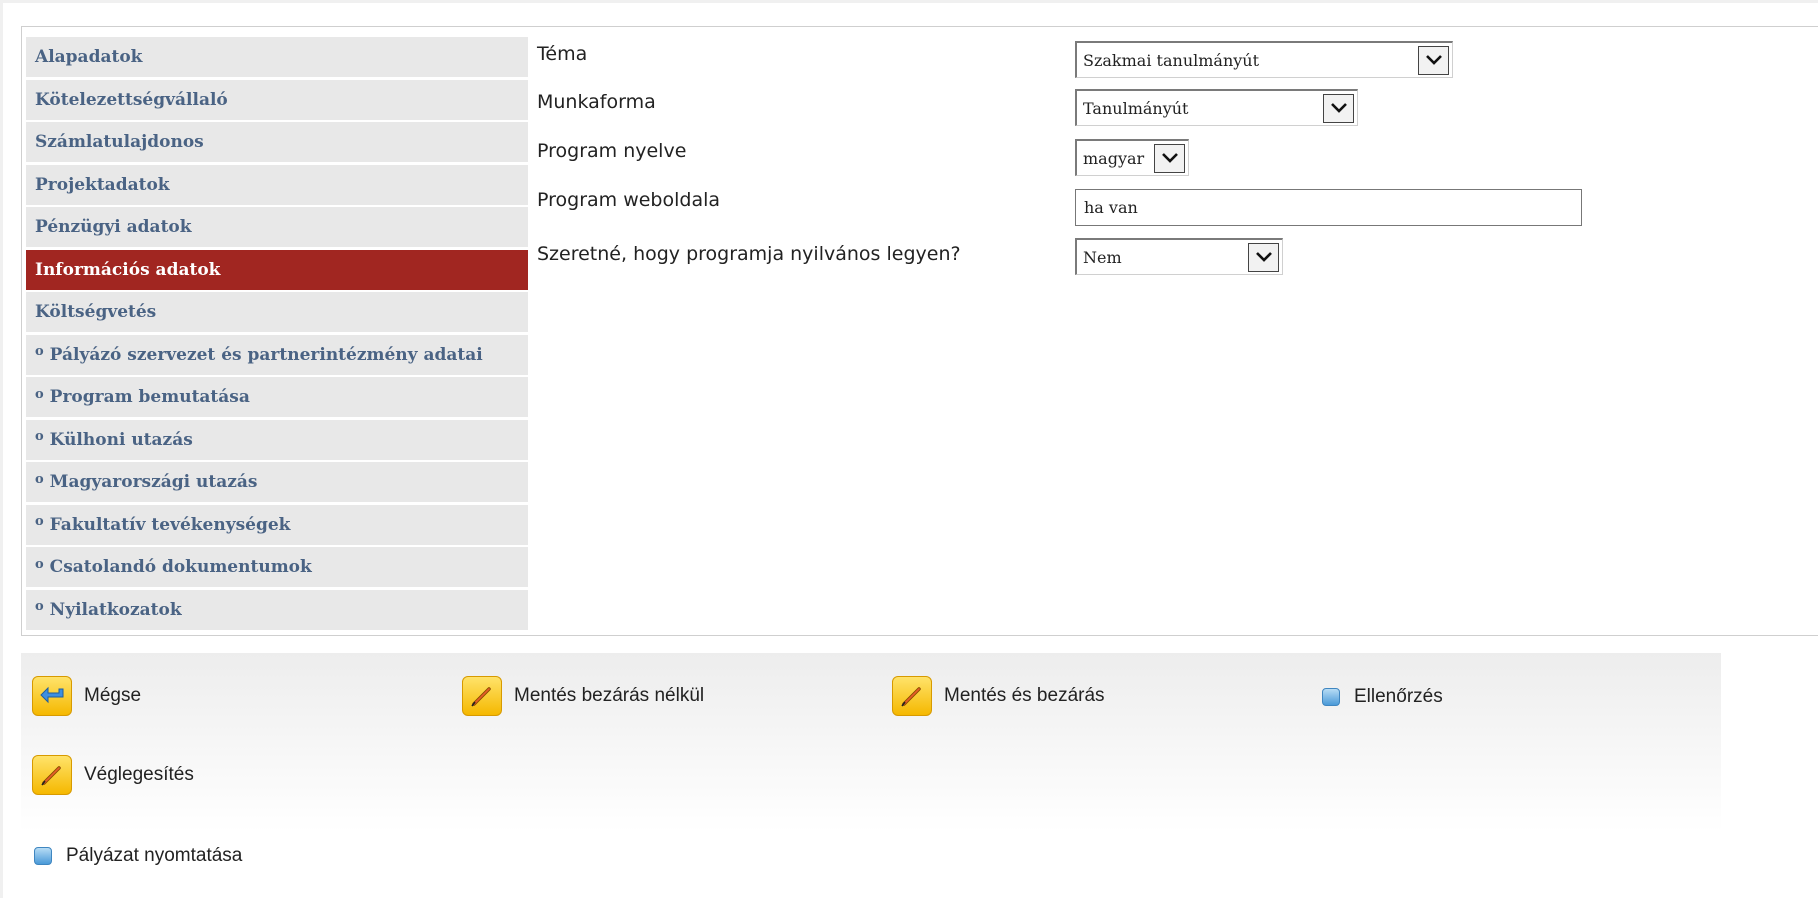  What do you see at coordinates (277, 142) in the screenshot?
I see `sidebar-item-szamlatulajdonos: Számlatulajdonos` at bounding box center [277, 142].